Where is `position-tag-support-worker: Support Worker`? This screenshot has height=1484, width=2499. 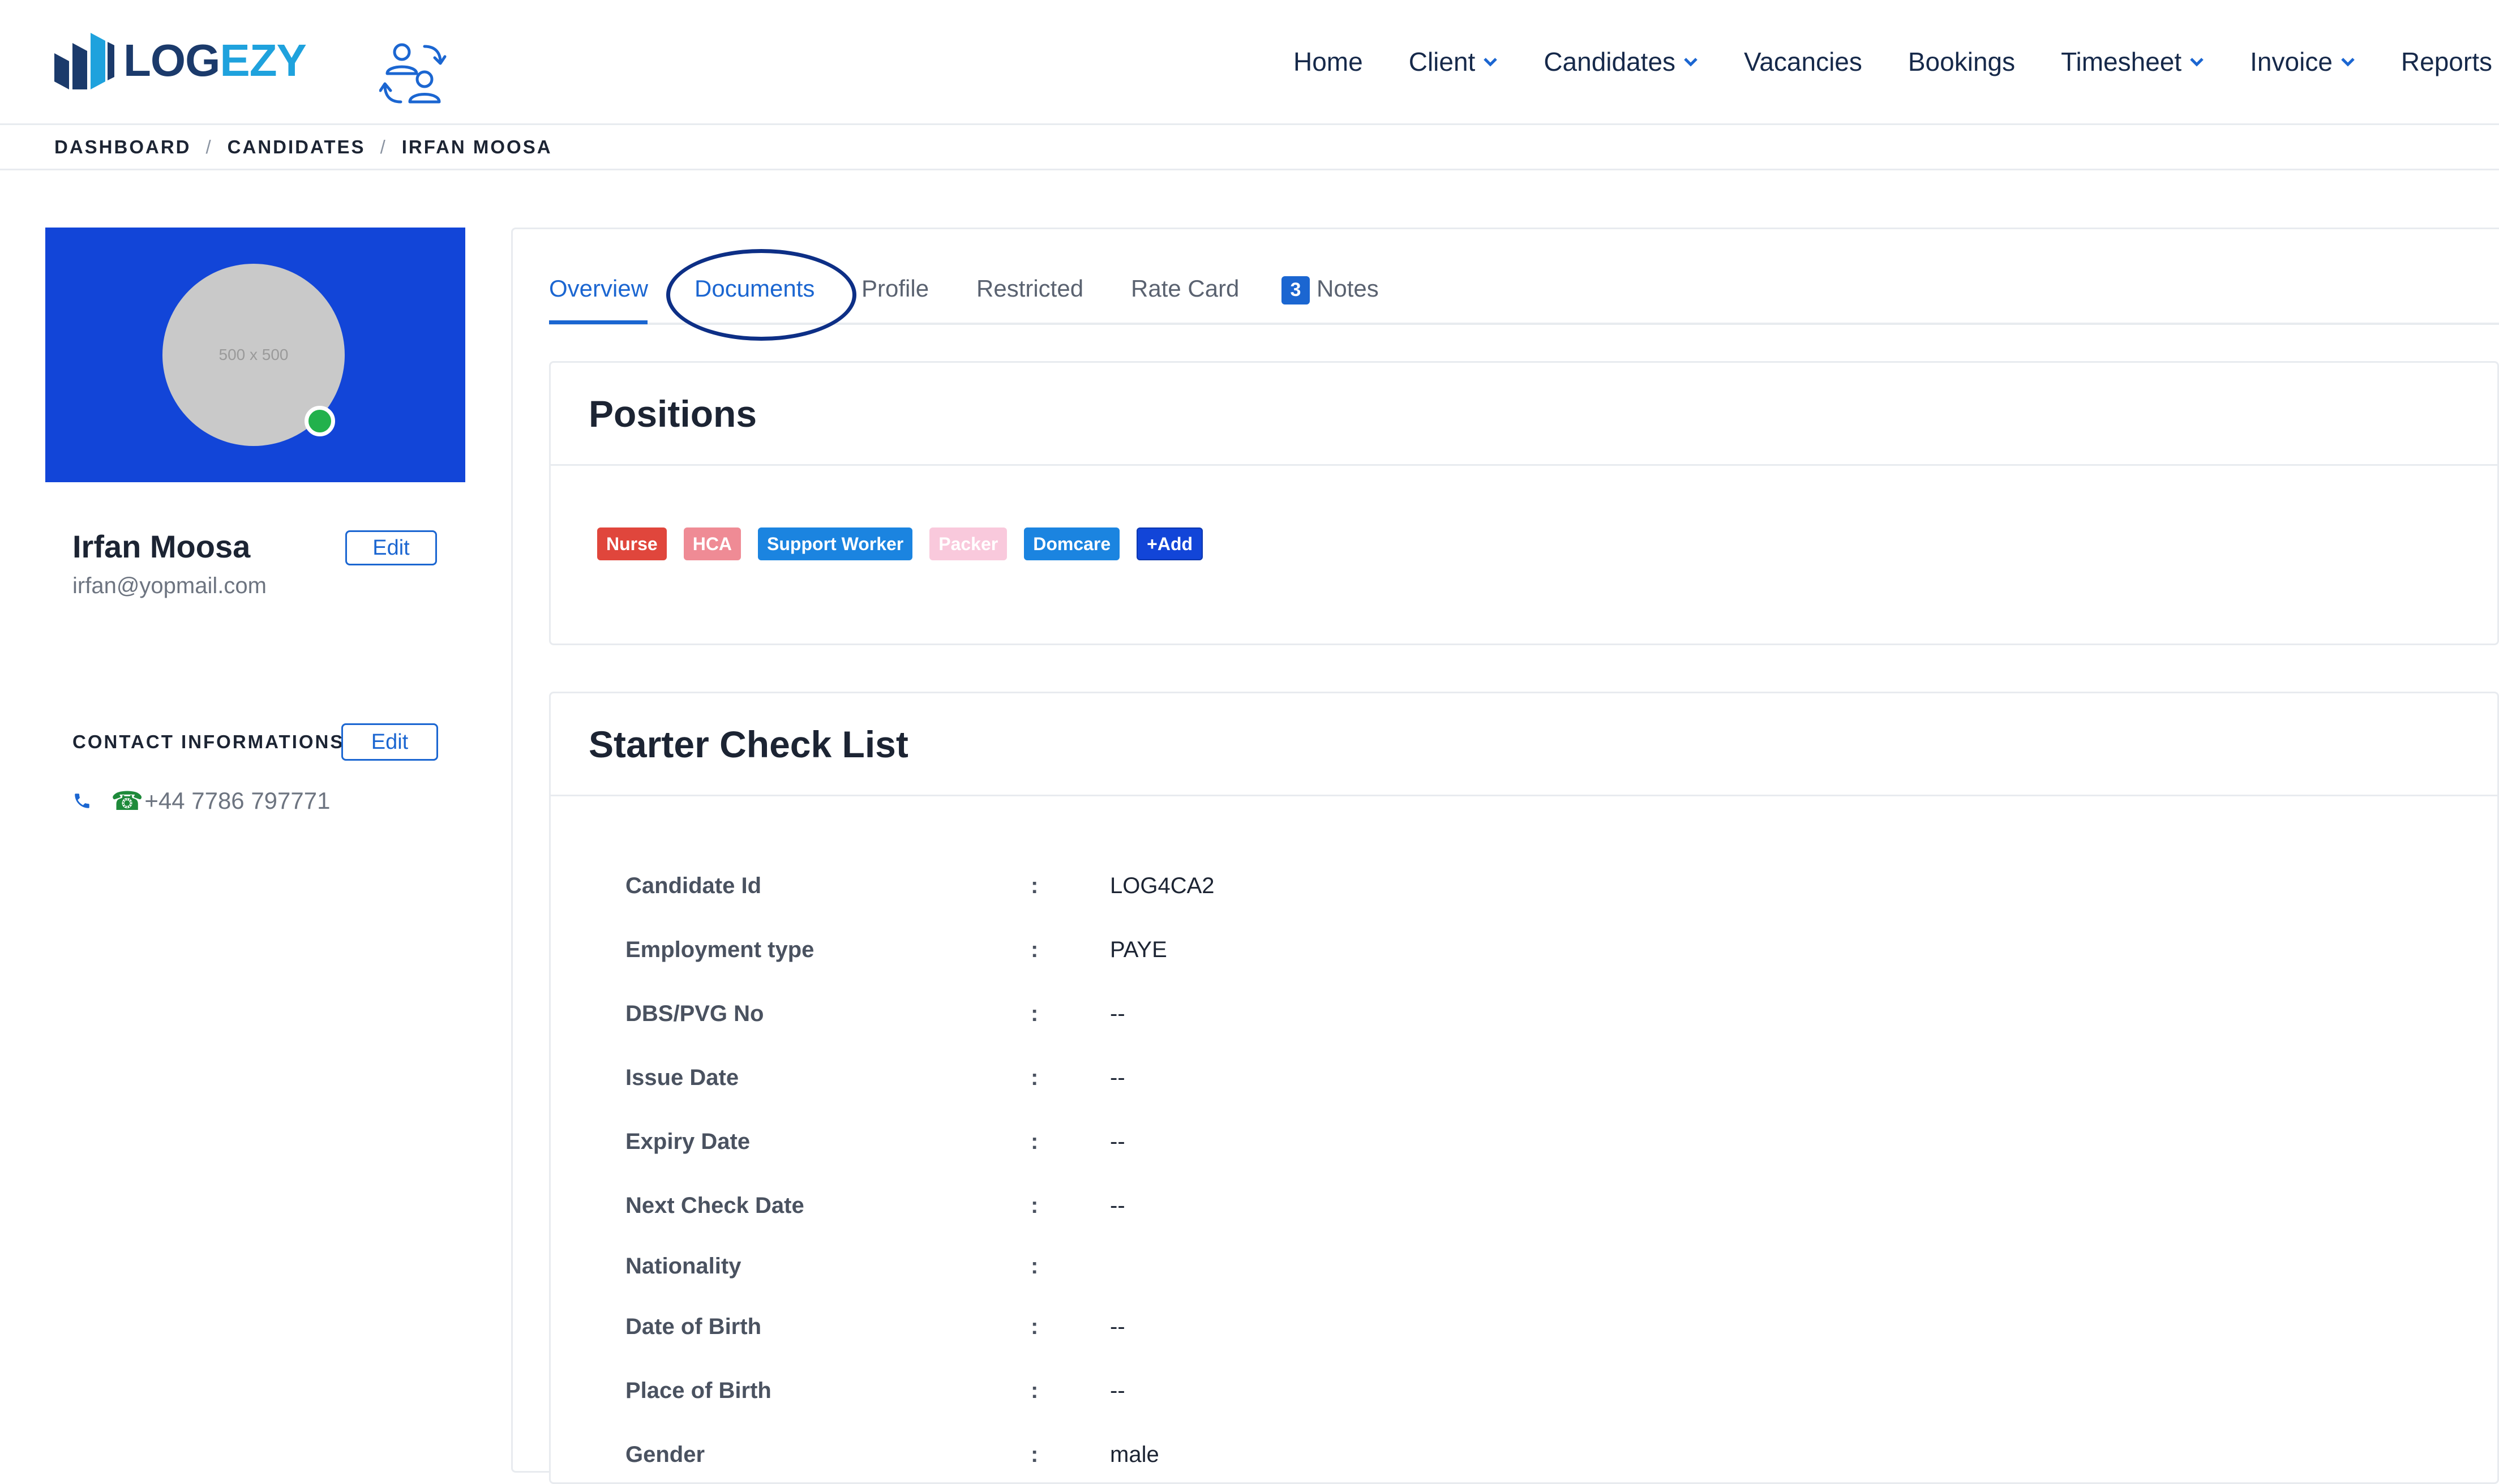
position-tag-support-worker: Support Worker is located at coordinates (836, 543).